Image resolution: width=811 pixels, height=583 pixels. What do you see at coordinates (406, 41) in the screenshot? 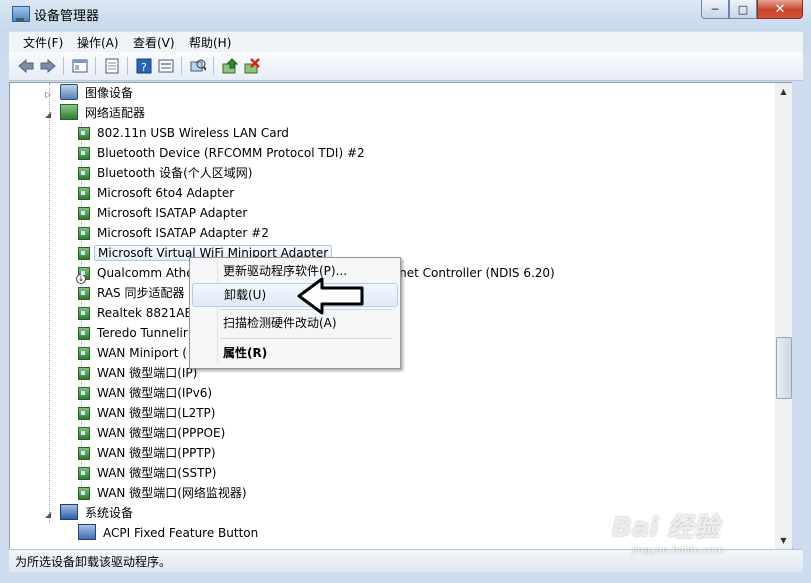
I see `menu-bar: 文件(F) 操作(A) 查看(V) 帮助(H)` at bounding box center [406, 41].